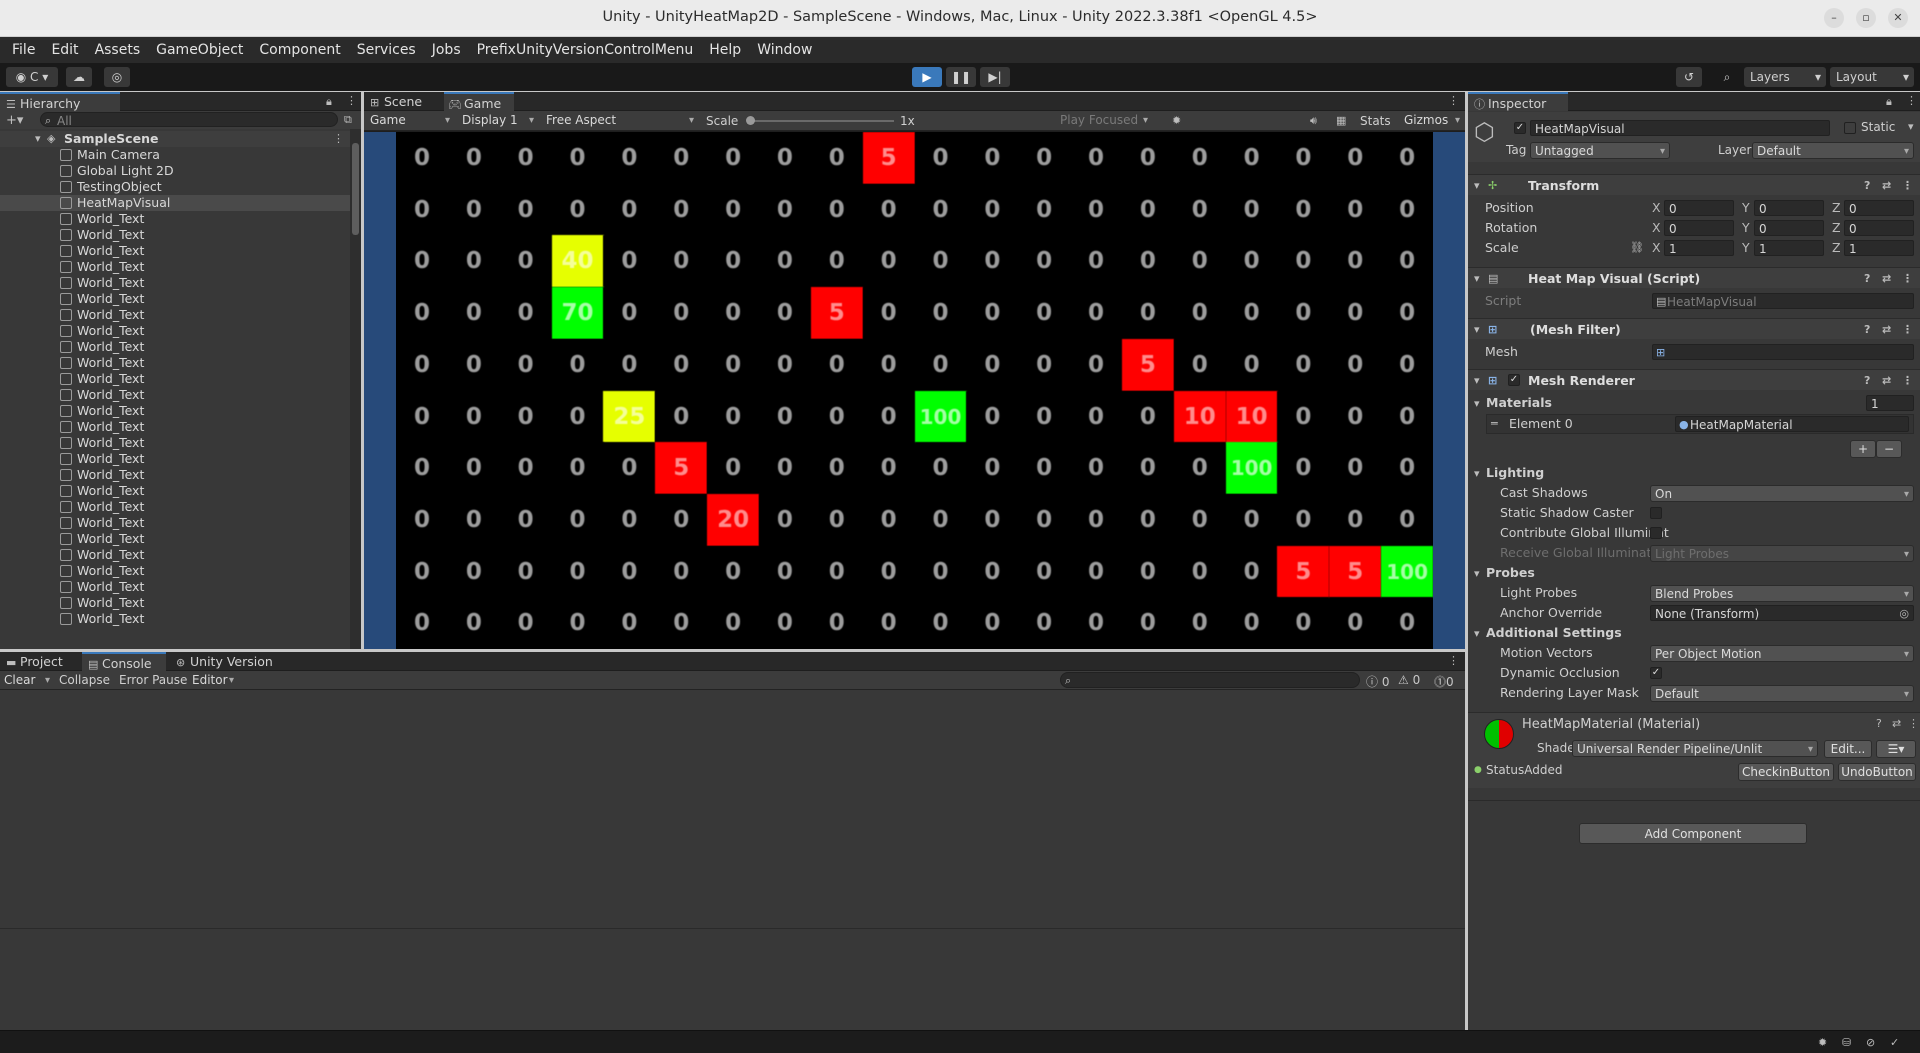 This screenshot has width=1920, height=1053. I want to click on layers-dropdown: Layers ▾, so click(1785, 77).